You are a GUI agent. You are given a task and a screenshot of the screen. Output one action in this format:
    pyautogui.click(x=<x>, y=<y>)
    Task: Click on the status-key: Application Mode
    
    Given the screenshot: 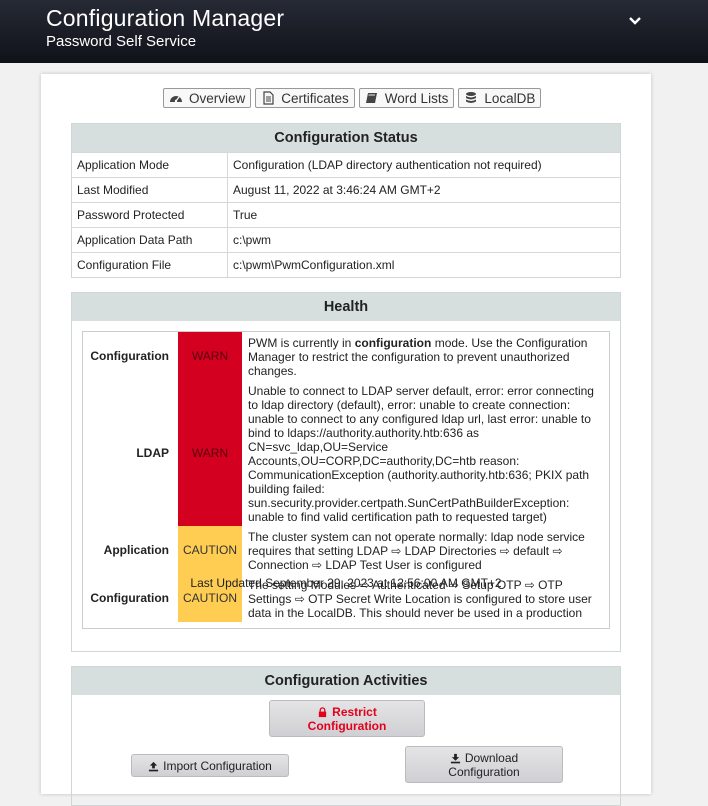 What is the action you would take?
    pyautogui.click(x=150, y=165)
    